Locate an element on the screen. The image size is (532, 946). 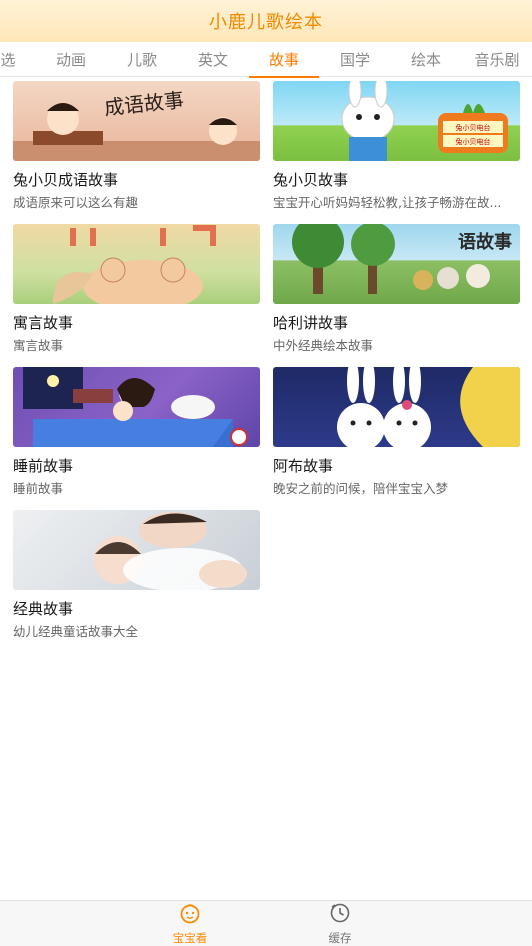
tab-classics: 国学 is located at coordinates (355, 59).